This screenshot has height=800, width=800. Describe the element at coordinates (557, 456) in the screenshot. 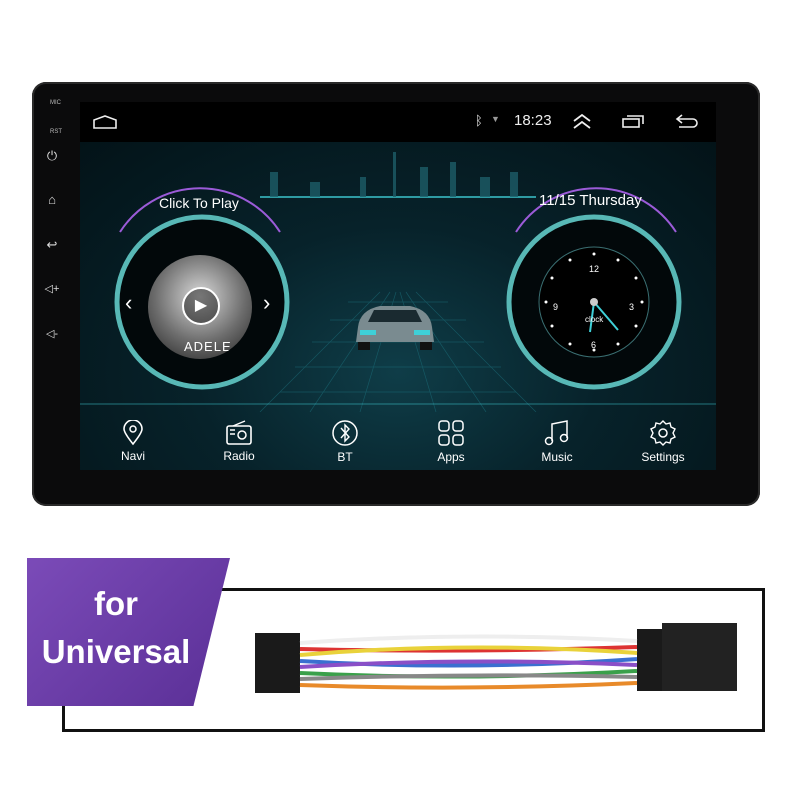

I see `dock-label: Music` at that location.